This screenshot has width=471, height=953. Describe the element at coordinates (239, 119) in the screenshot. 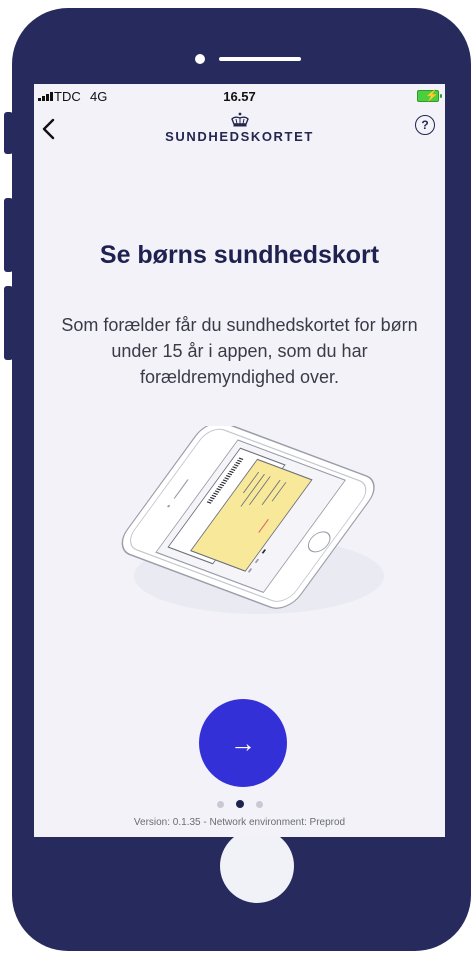

I see `crown-icon` at that location.